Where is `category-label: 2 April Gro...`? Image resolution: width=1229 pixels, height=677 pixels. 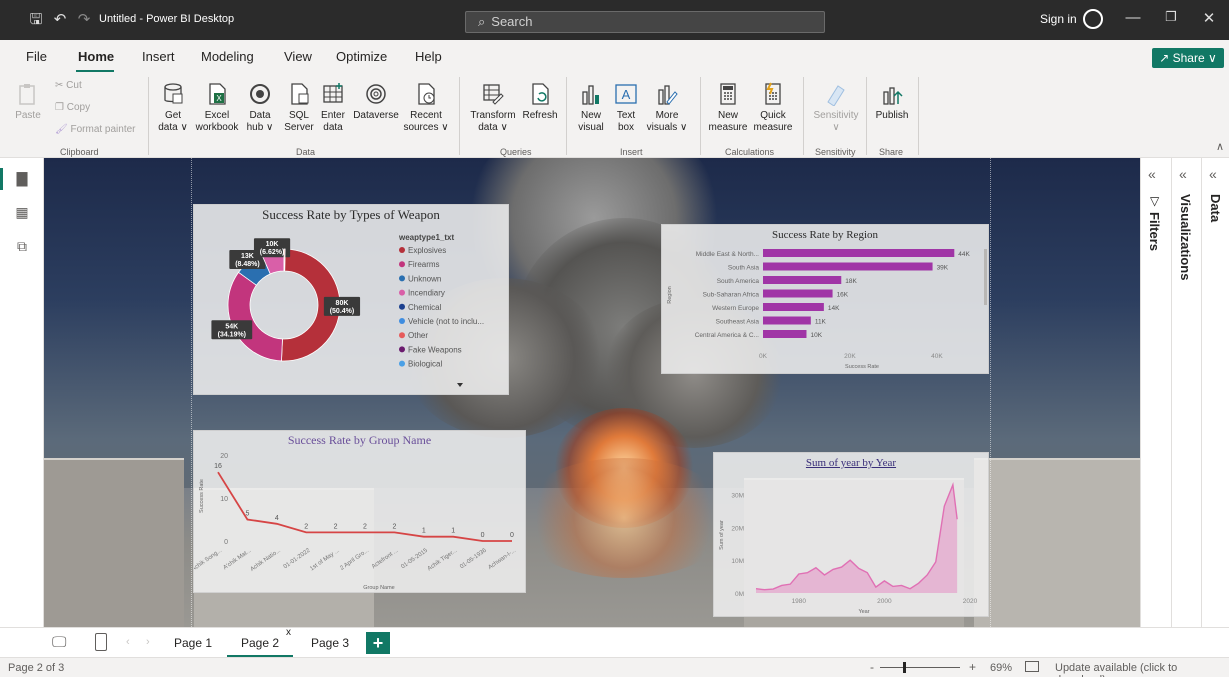
category-label: 2 April Gro... is located at coordinates (354, 560).